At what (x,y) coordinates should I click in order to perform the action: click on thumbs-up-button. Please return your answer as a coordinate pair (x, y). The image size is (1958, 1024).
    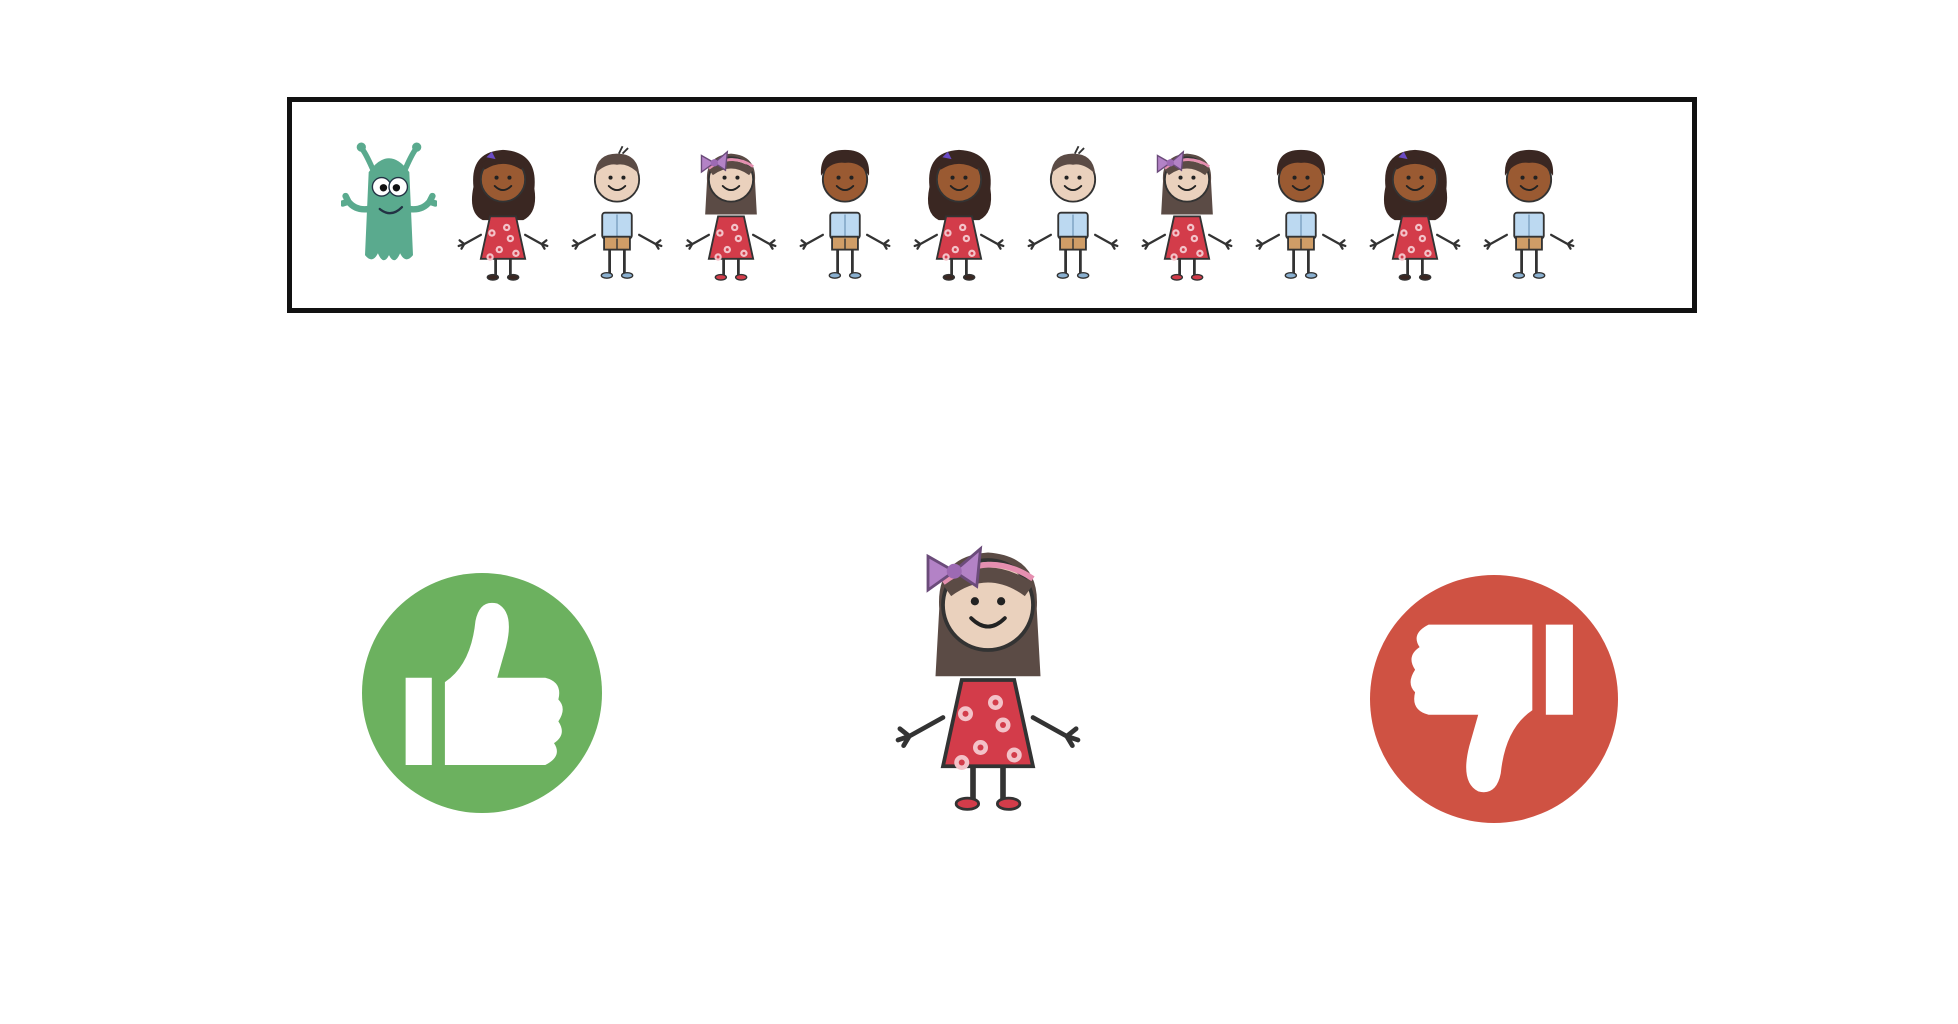
    Looking at the image, I should click on (482, 693).